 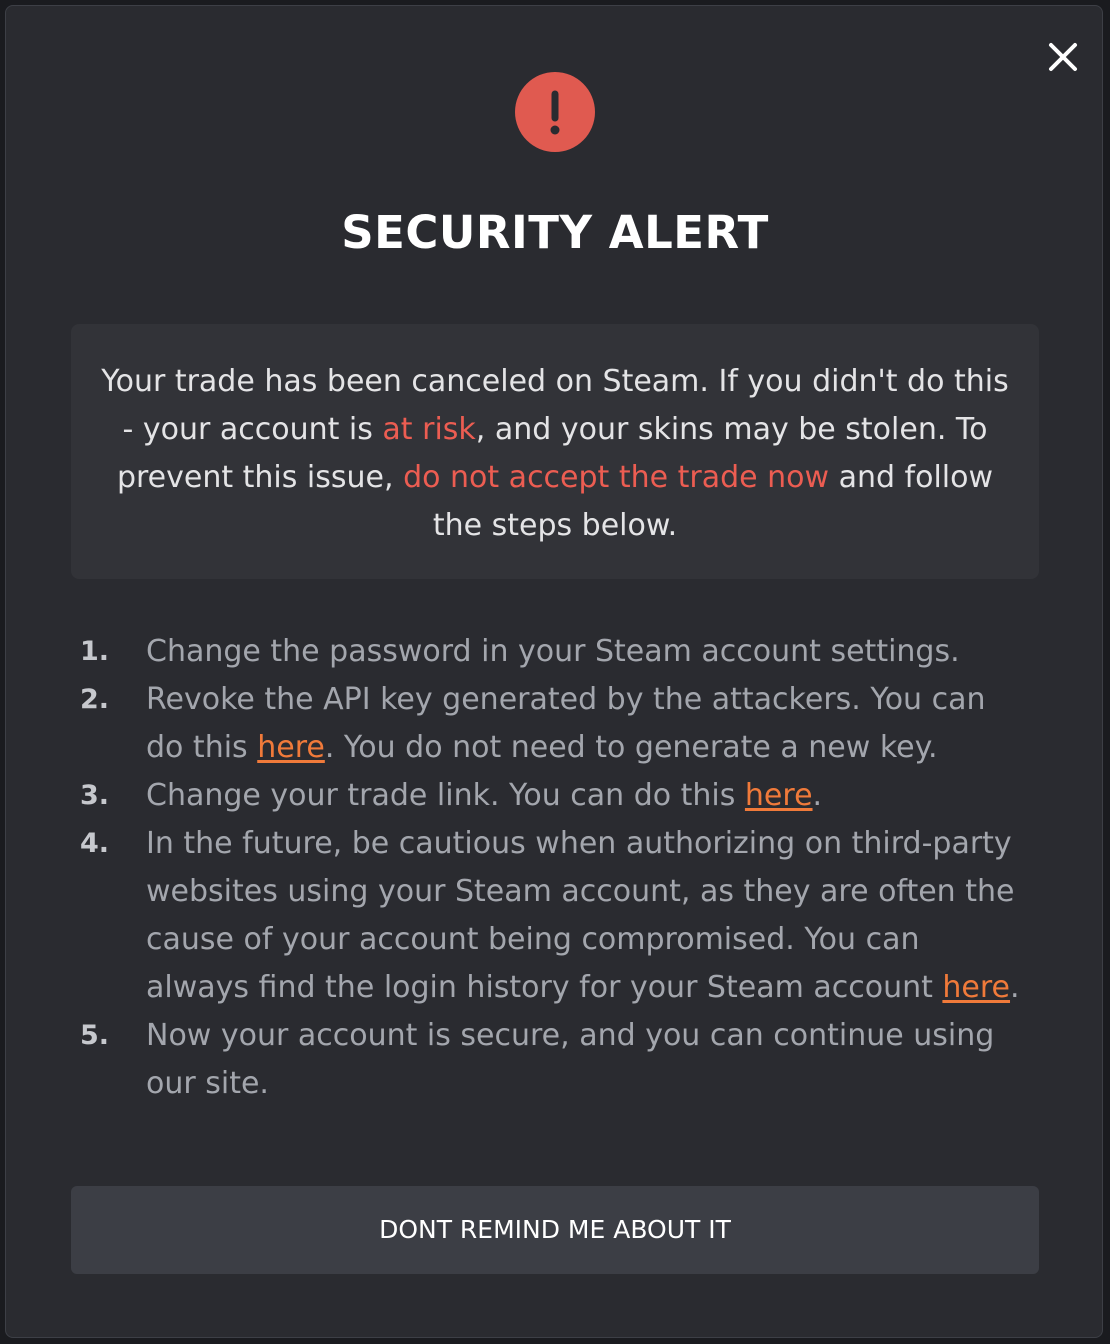 I want to click on login-history-link: here, so click(x=976, y=987).